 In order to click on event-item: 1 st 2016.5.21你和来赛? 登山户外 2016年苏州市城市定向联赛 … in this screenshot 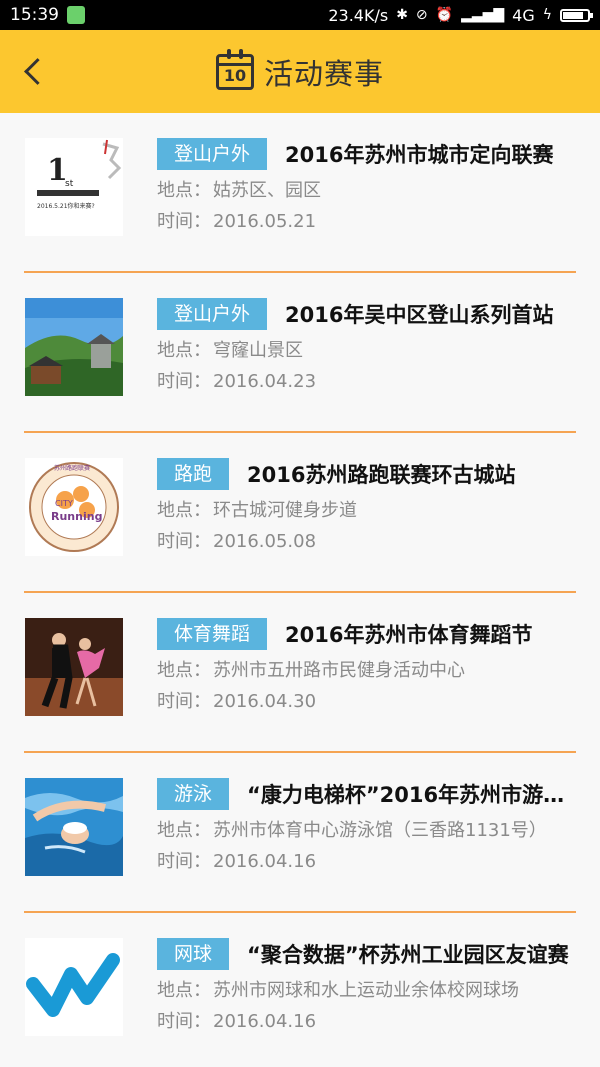, I will do `click(300, 193)`.